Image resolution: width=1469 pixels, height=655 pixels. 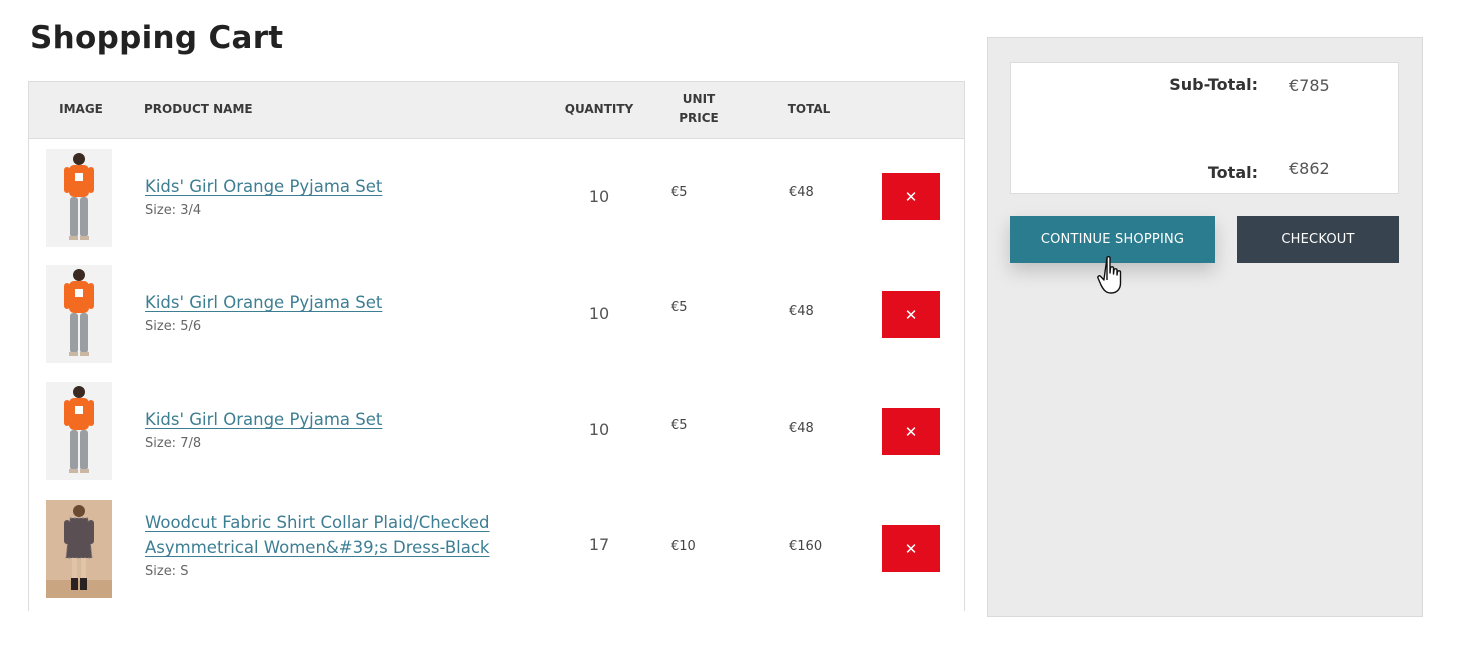 What do you see at coordinates (699, 118) in the screenshot?
I see `header-unit-price-line2: PRICE` at bounding box center [699, 118].